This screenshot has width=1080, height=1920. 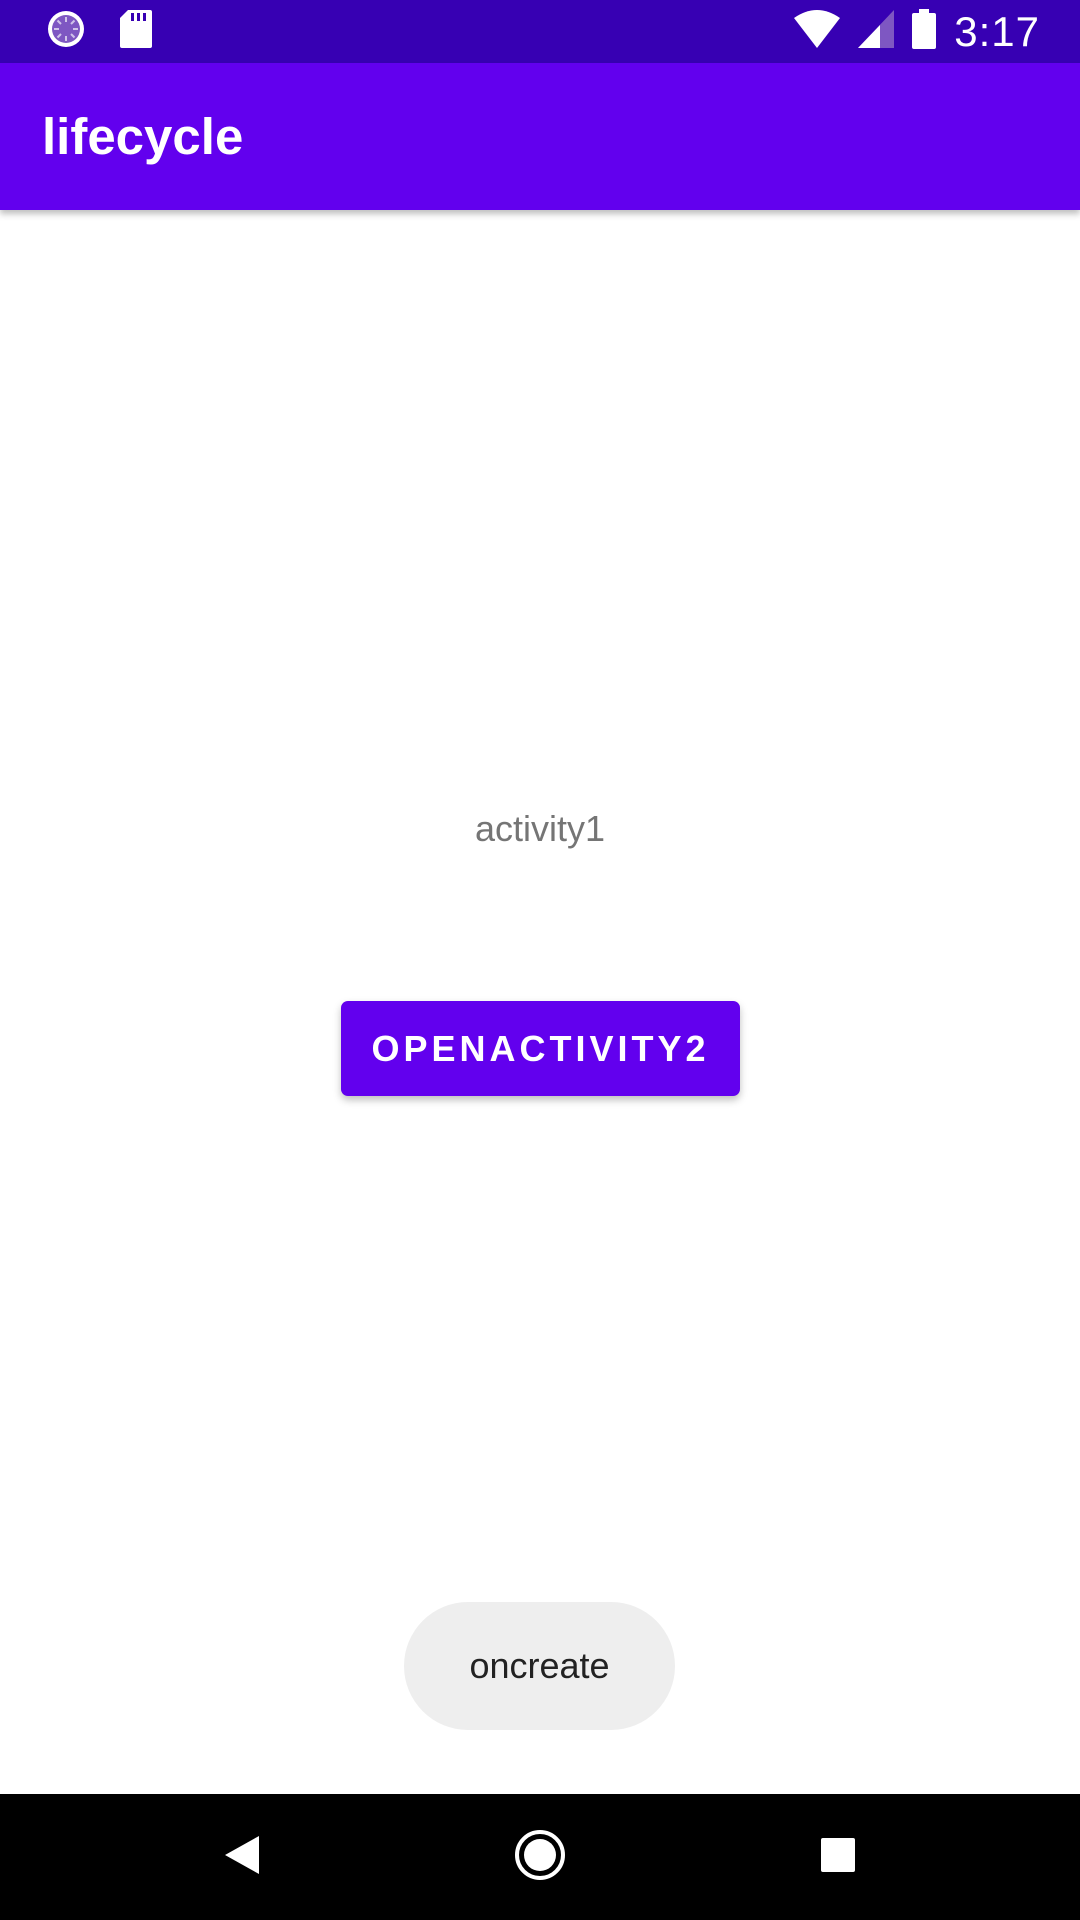 I want to click on home-button, so click(x=540, y=1857).